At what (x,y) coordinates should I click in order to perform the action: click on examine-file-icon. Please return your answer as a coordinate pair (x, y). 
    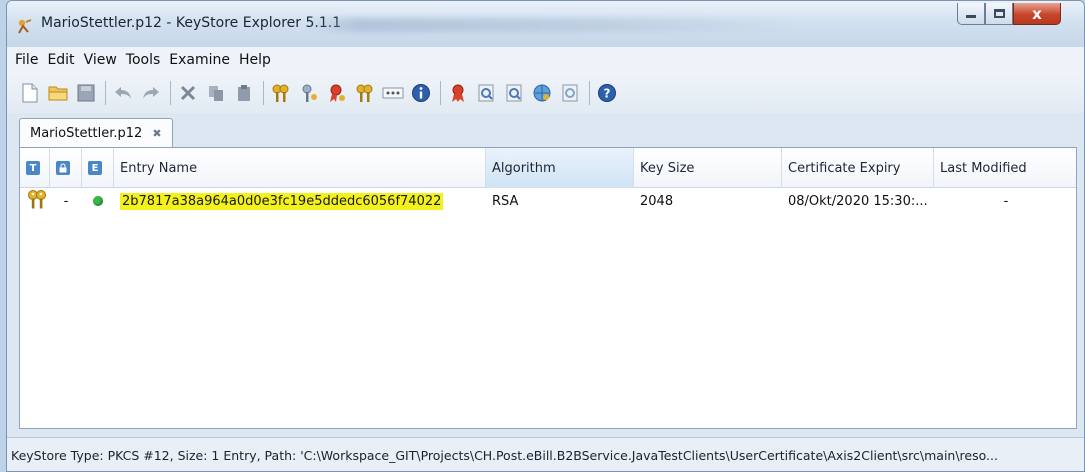
    Looking at the image, I should click on (458, 93).